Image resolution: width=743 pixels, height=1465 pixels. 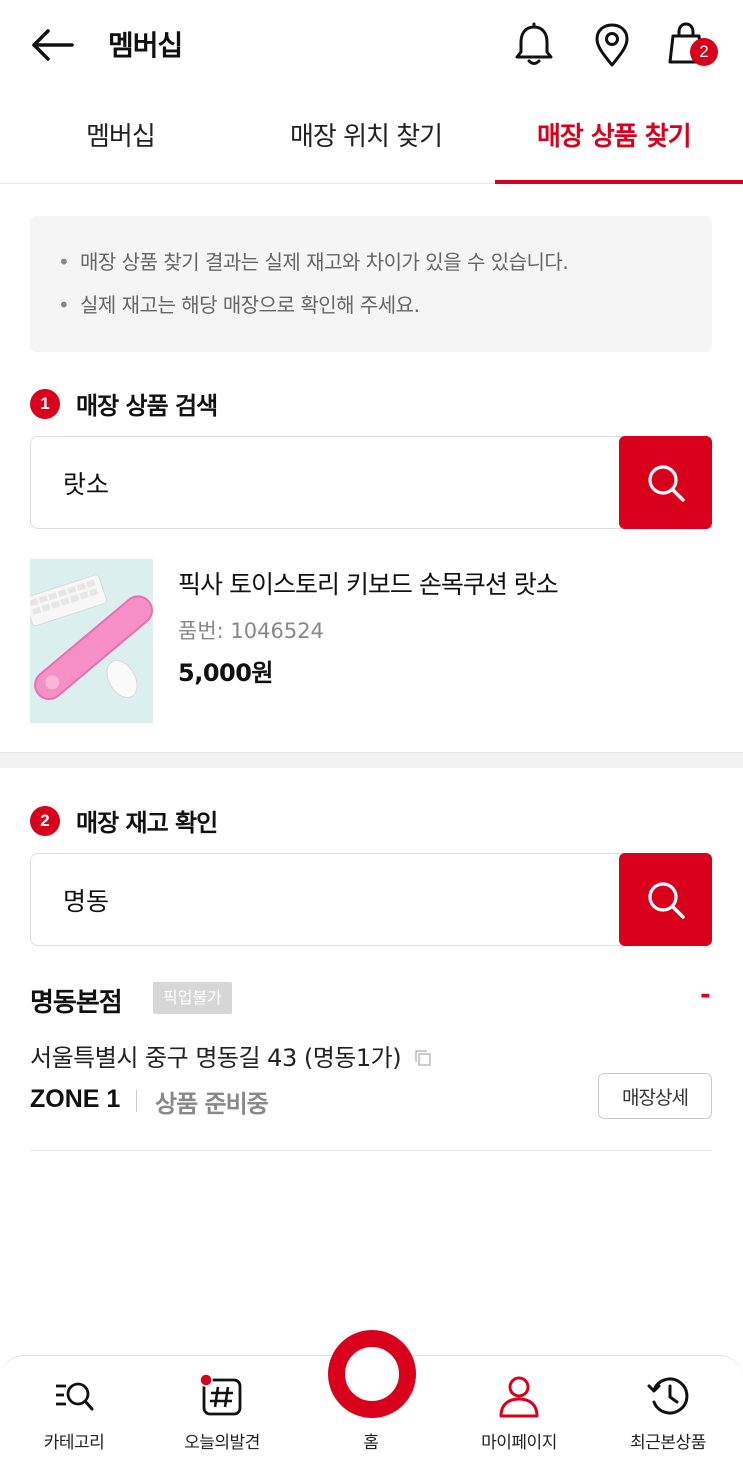 What do you see at coordinates (371, 641) in the screenshot?
I see `product-result: 픽사 토이스토리 키보드 손목쿠션 랏소 품번: 1046524 5,000원` at bounding box center [371, 641].